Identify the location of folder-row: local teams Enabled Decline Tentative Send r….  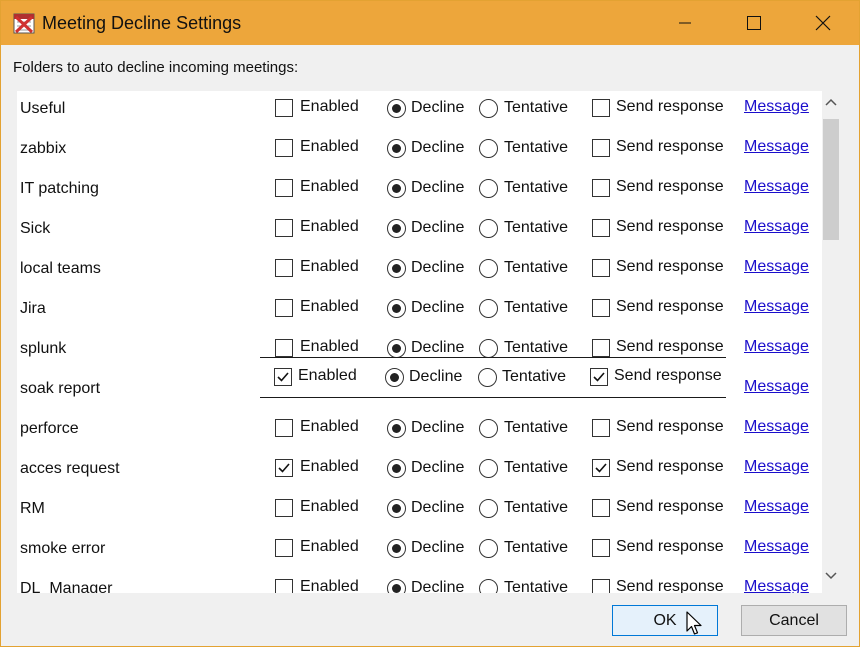
(419, 269).